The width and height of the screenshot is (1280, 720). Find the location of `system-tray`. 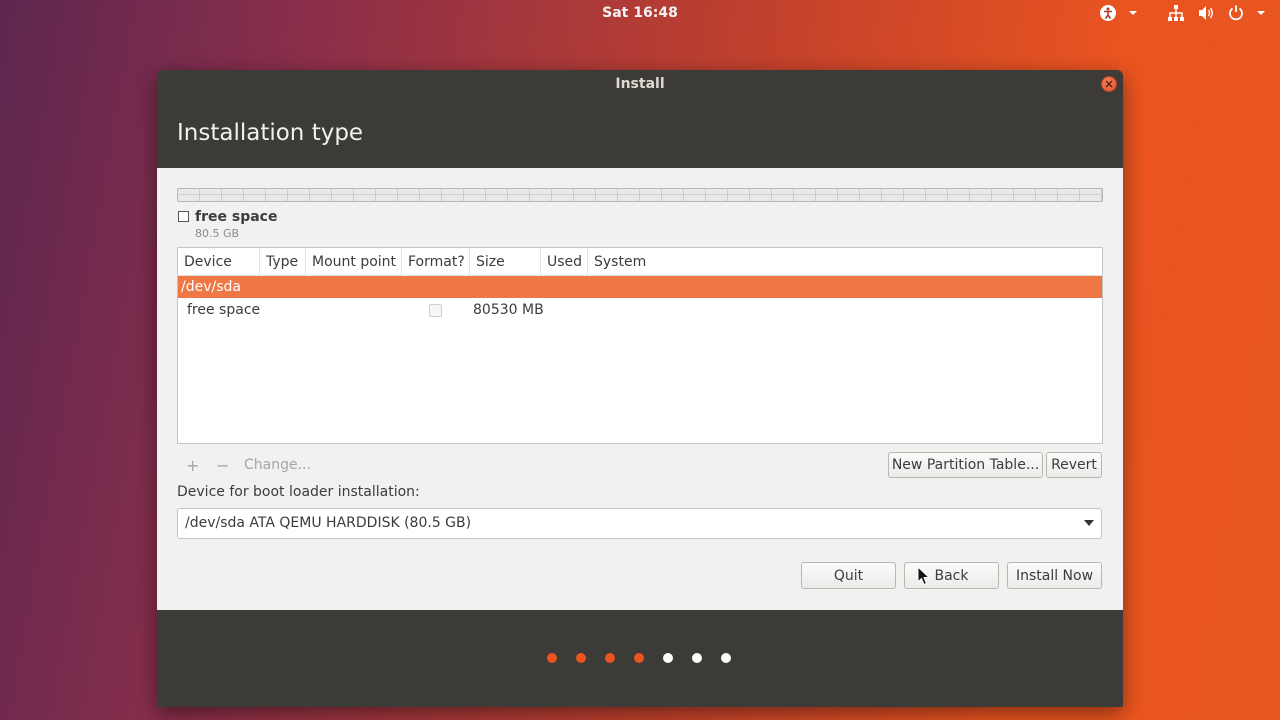

system-tray is located at coordinates (1182, 13).